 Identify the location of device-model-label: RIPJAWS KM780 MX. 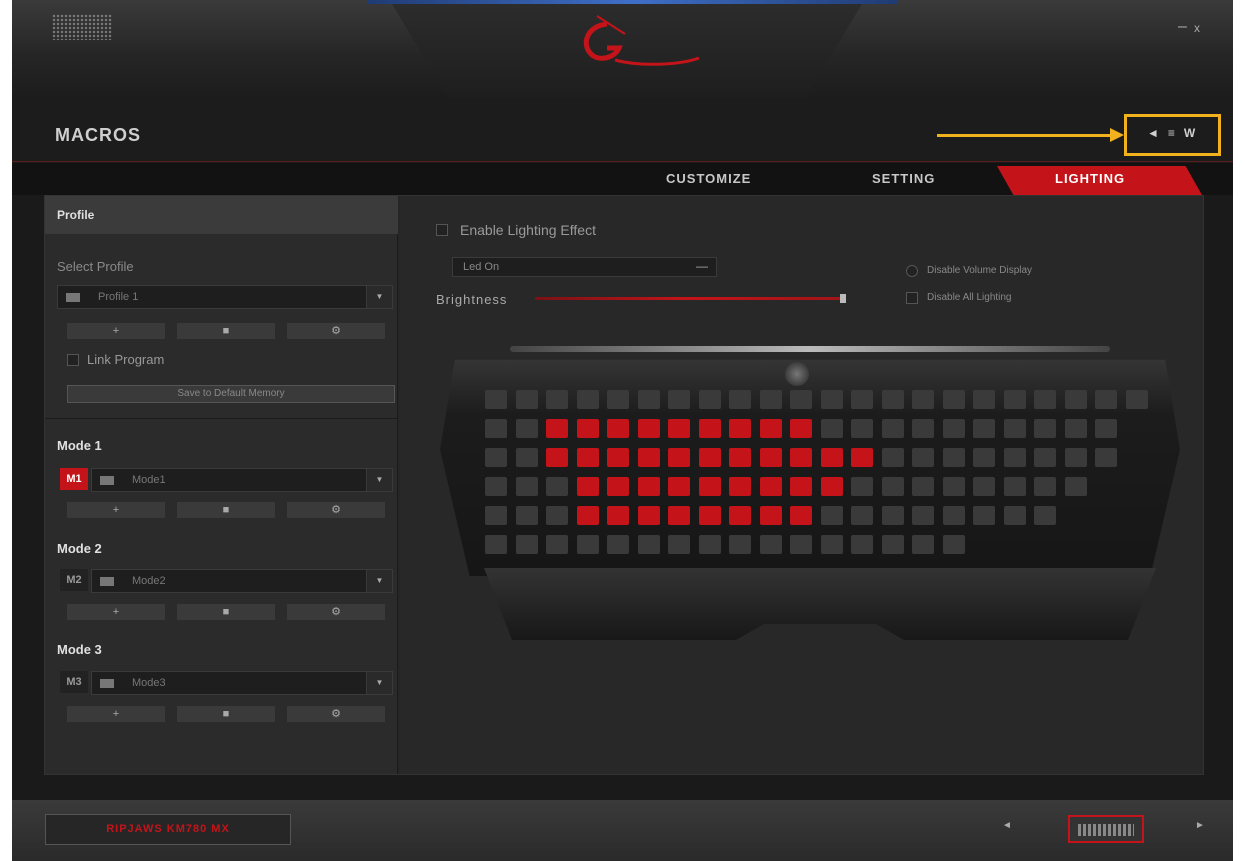
(168, 829).